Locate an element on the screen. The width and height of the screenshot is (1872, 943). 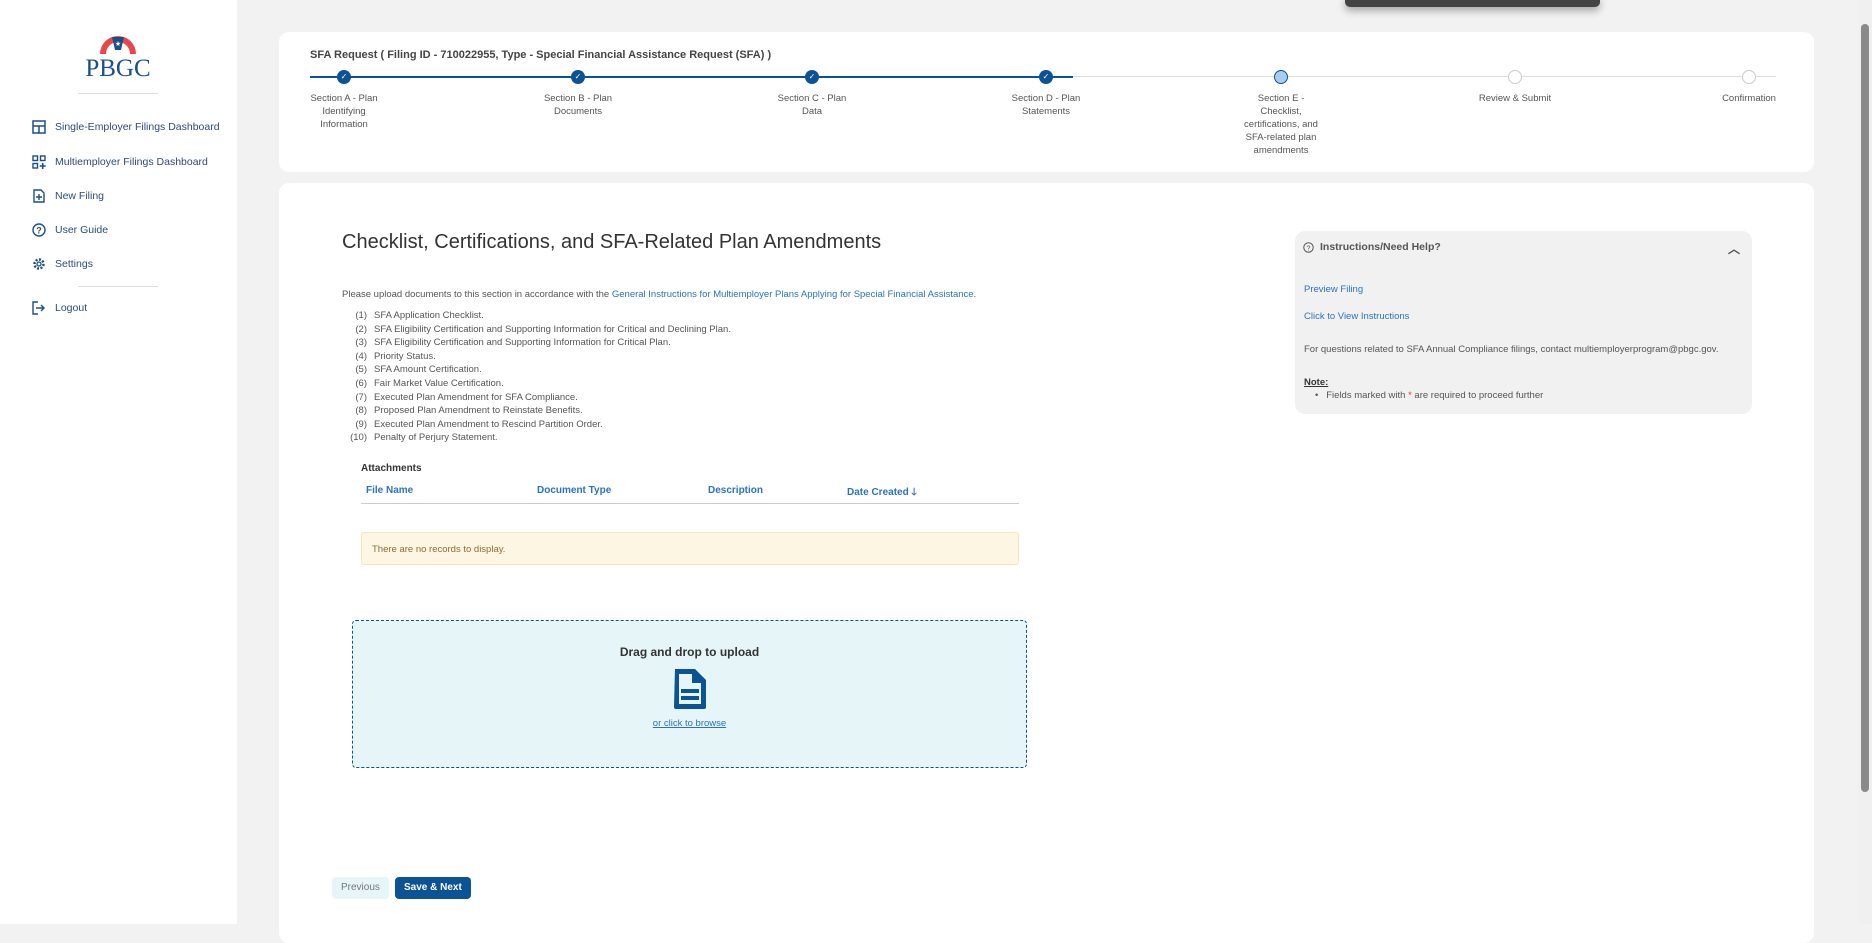
list-item: (1) SFA Application Checklist. is located at coordinates (536, 316).